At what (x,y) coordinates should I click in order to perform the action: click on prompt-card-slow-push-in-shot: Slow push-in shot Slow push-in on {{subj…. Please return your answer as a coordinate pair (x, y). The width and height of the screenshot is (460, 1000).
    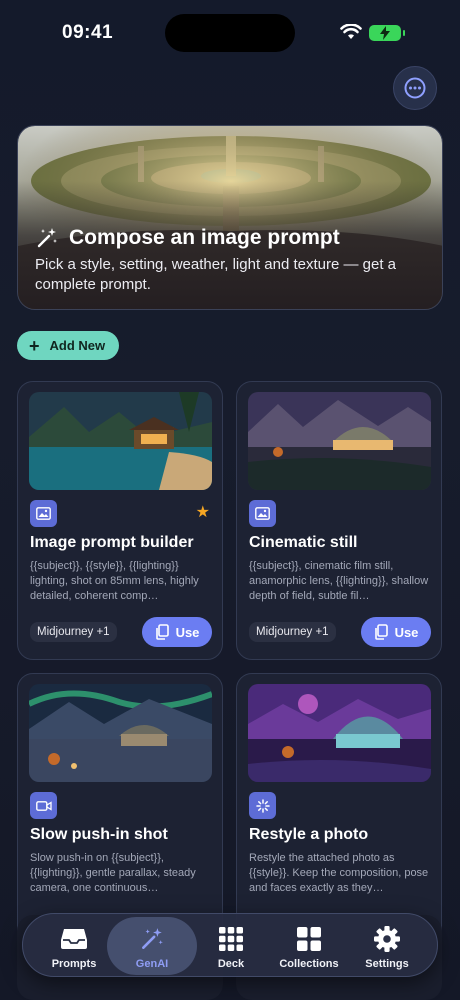
    Looking at the image, I should click on (120, 812).